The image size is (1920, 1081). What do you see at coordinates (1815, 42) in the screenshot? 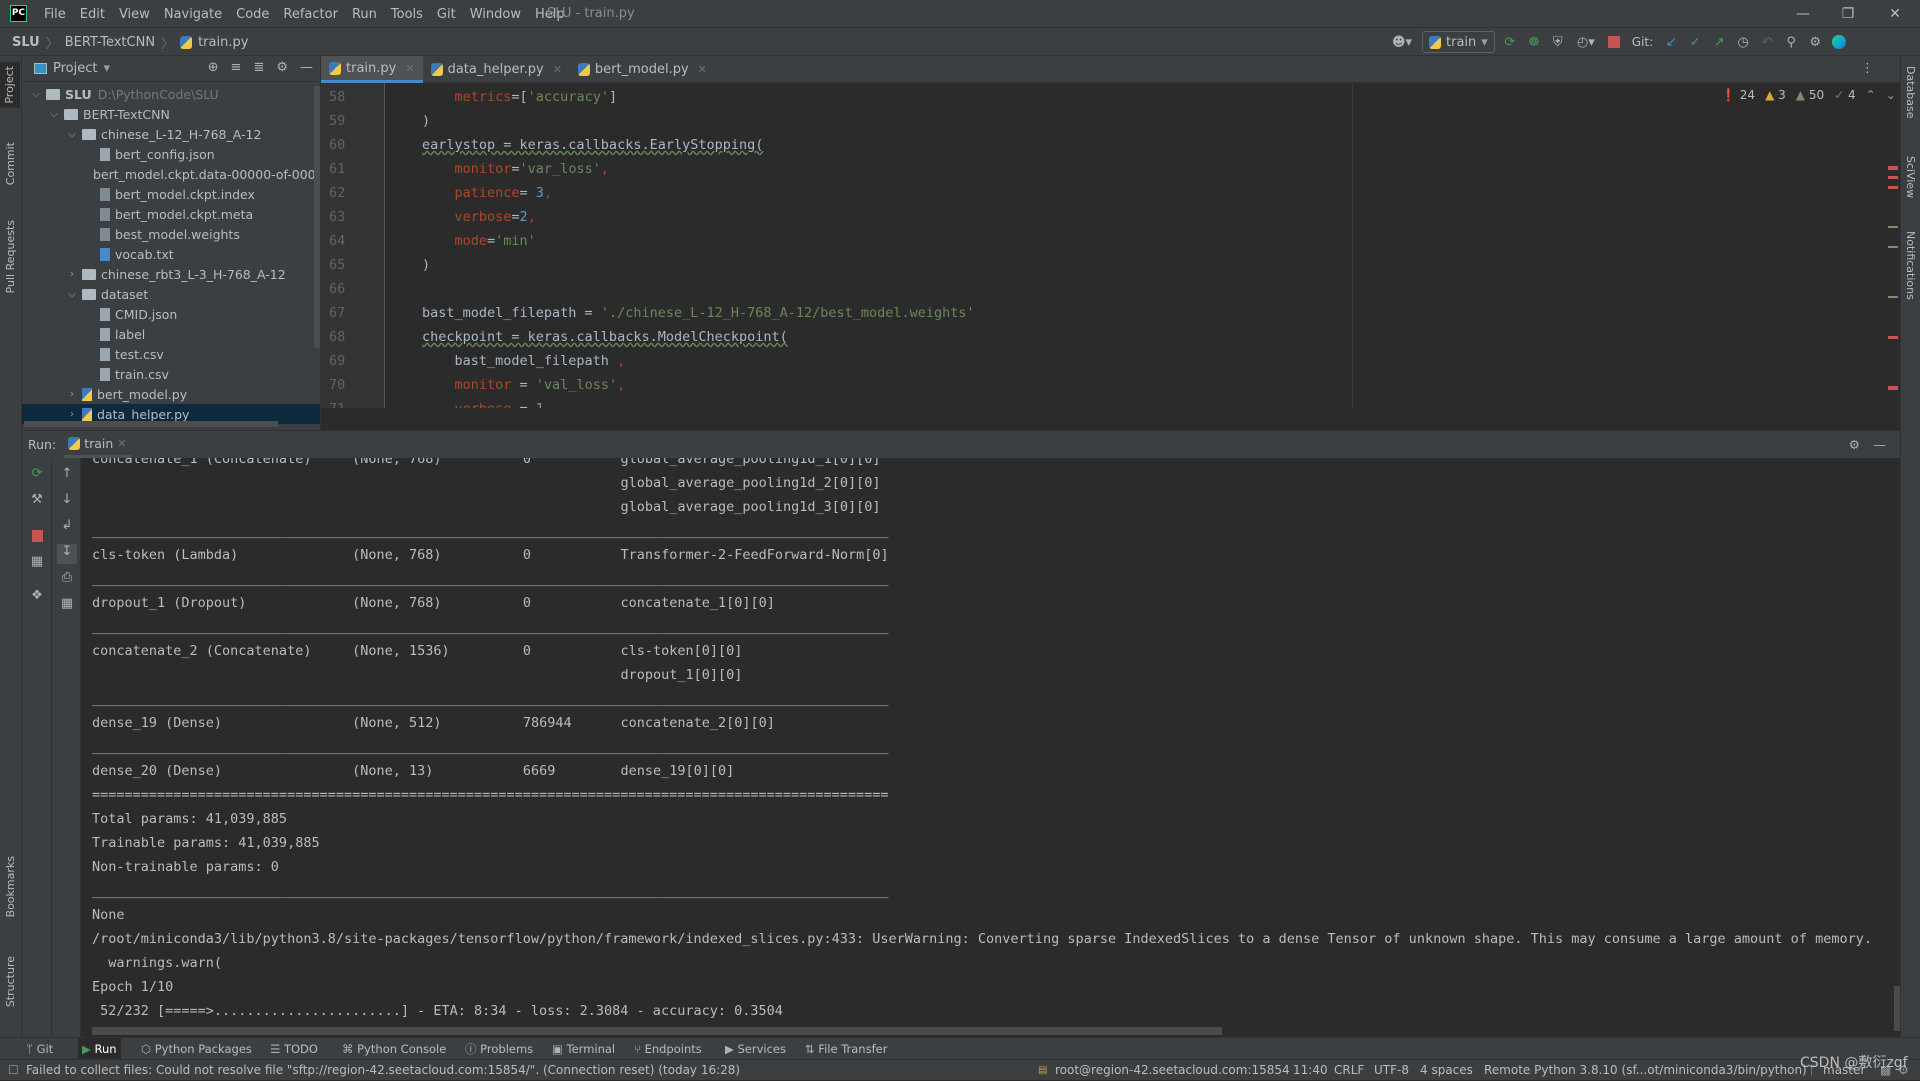
I see `gear-icon: ⚙` at bounding box center [1815, 42].